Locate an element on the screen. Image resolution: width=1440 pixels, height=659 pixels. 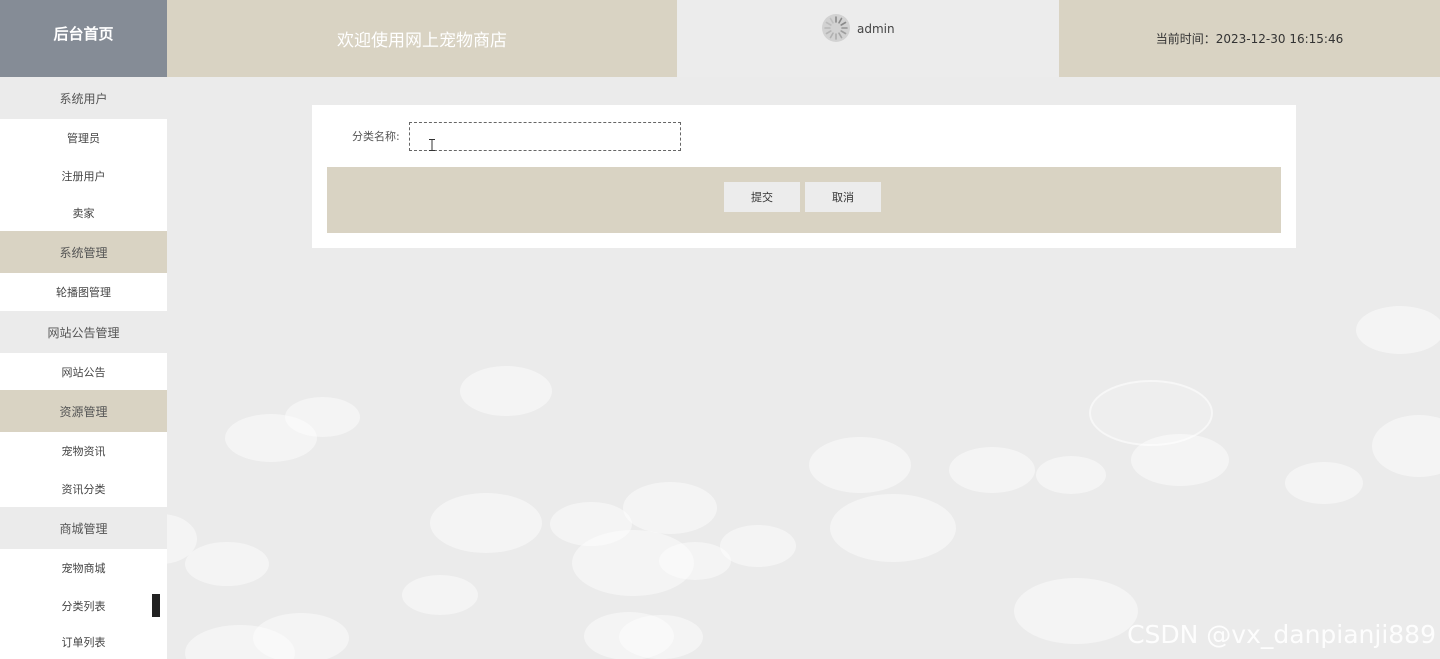
user-area: admin is located at coordinates (868, 38).